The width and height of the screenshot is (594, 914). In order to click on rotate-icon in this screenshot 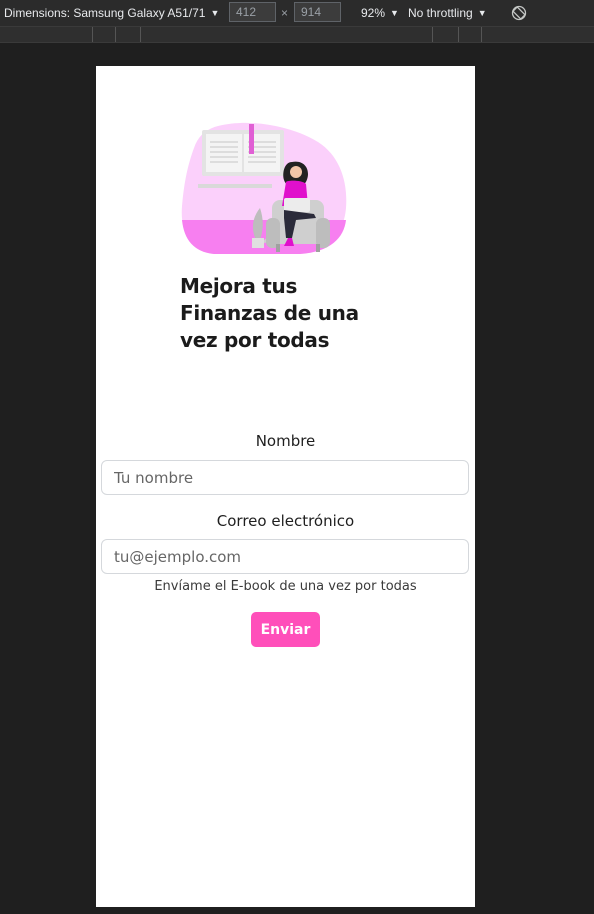, I will do `click(519, 13)`.